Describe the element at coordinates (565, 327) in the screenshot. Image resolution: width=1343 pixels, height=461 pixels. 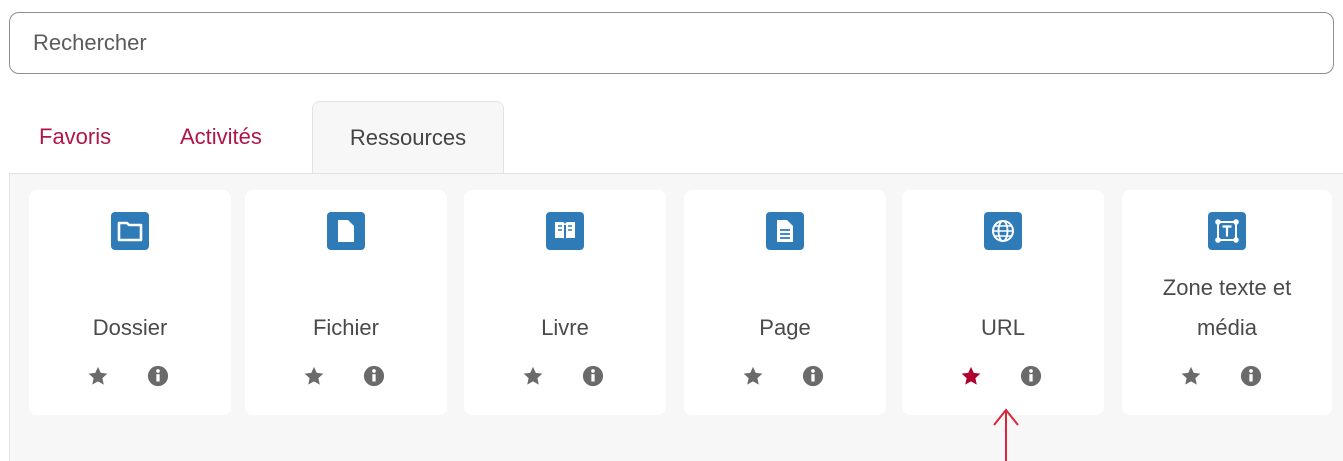
I see `card-name: Livre` at that location.